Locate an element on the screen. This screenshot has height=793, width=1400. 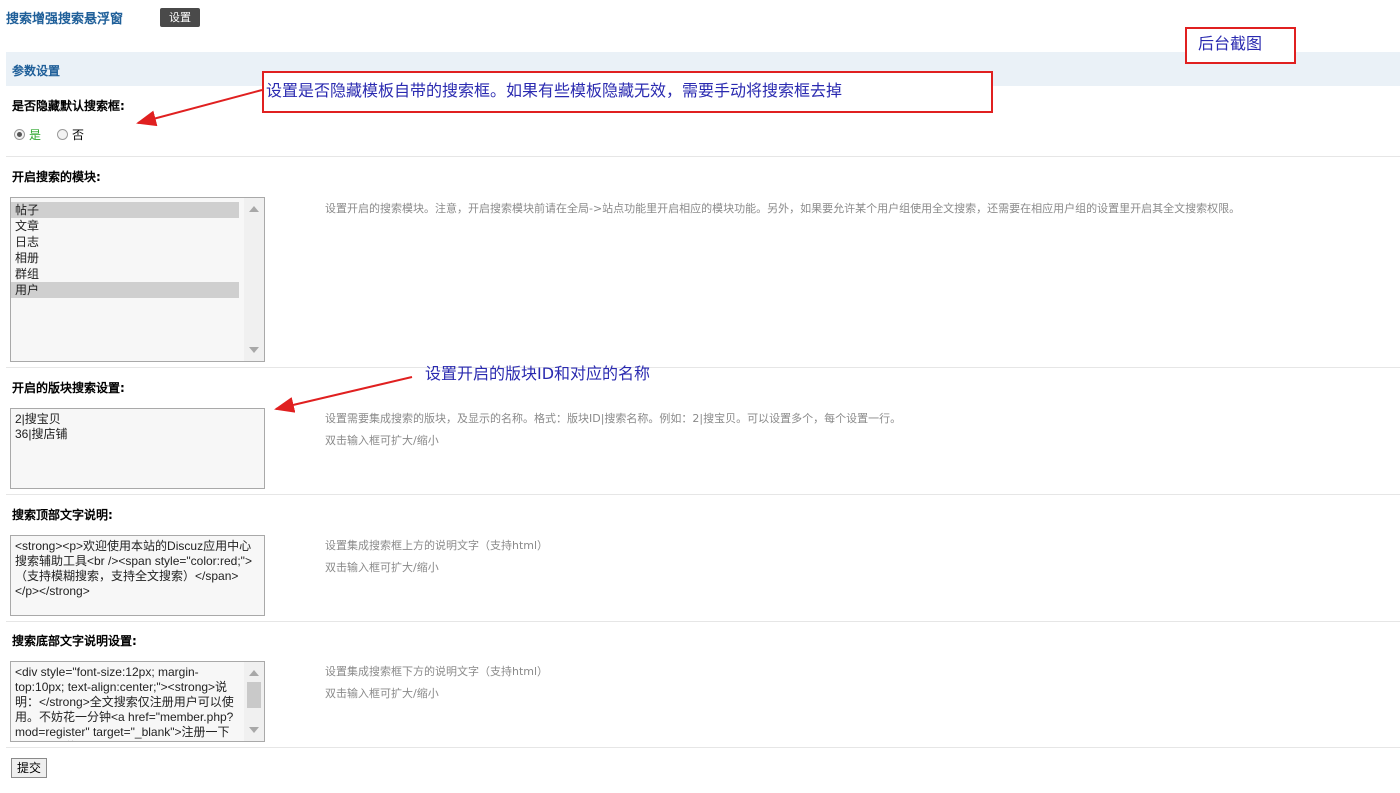
annotation-arrows is located at coordinates (274, 251).